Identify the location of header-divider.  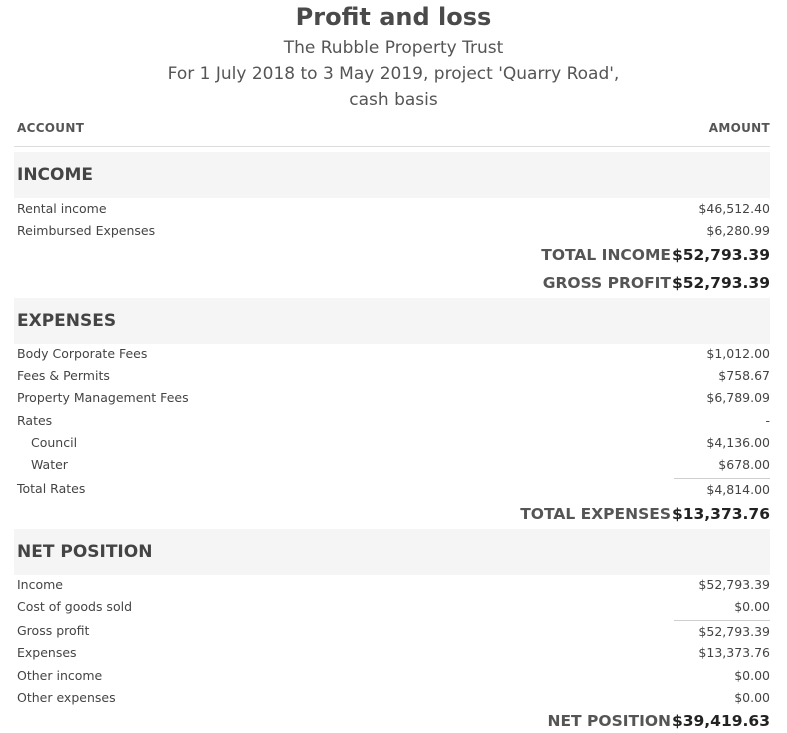
(392, 146).